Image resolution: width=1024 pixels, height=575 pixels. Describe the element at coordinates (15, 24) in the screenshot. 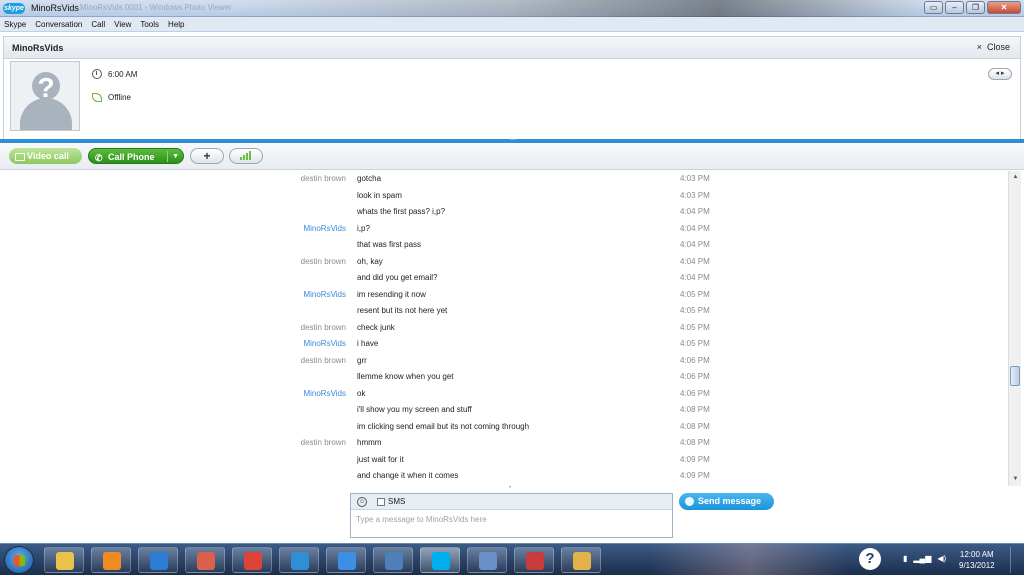

I see `menu-skype: Skype` at that location.